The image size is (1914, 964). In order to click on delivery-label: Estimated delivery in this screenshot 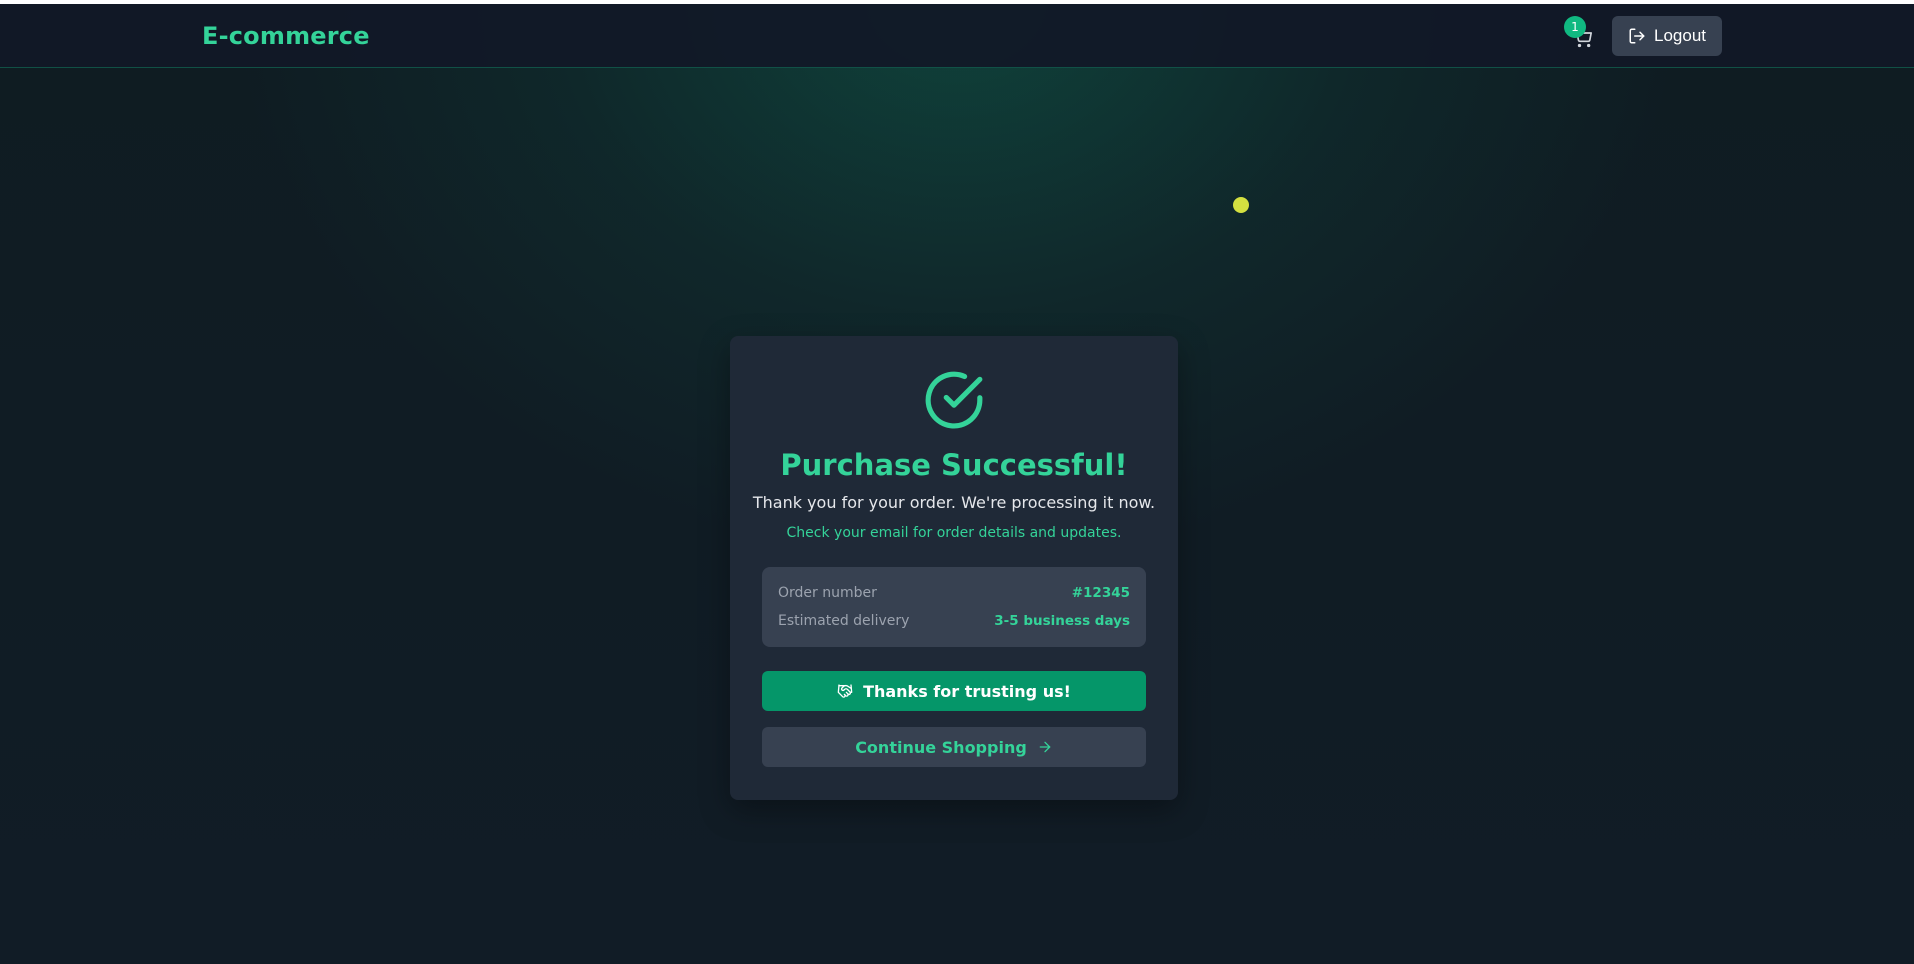, I will do `click(844, 621)`.